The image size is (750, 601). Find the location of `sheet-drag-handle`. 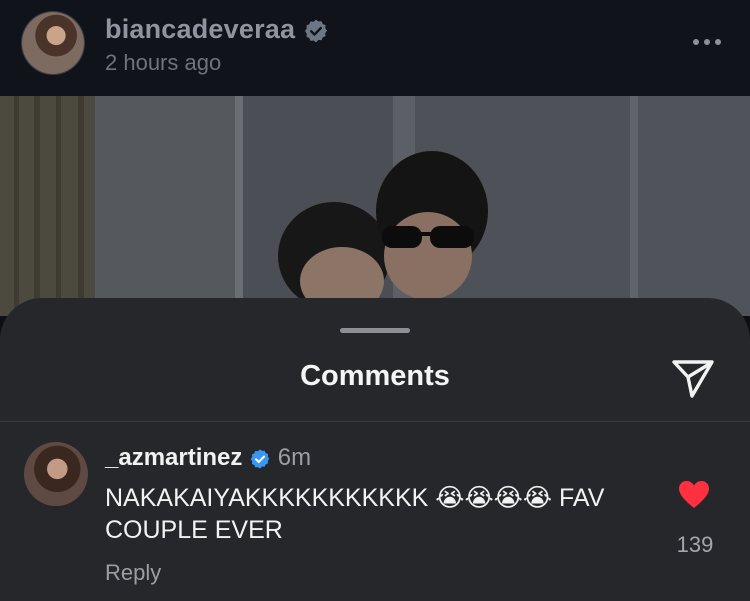

sheet-drag-handle is located at coordinates (375, 330).